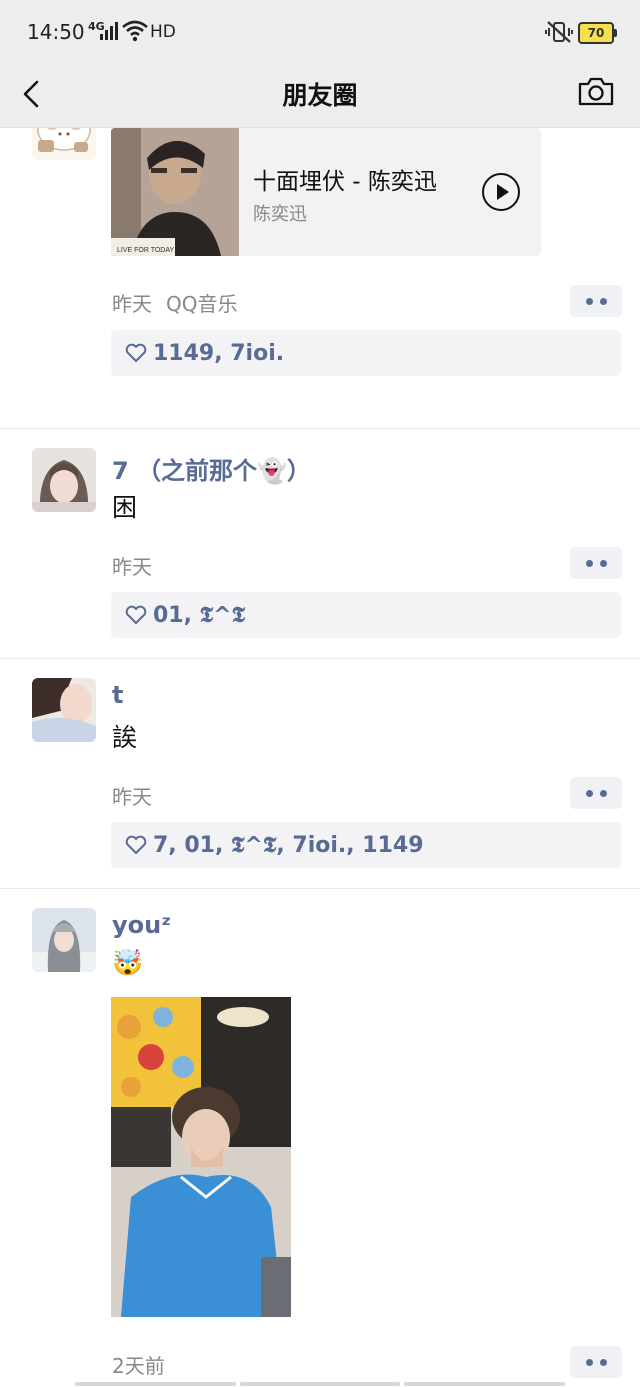 The image size is (640, 1387). Describe the element at coordinates (125, 737) in the screenshot. I see `post-text: 誒` at that location.